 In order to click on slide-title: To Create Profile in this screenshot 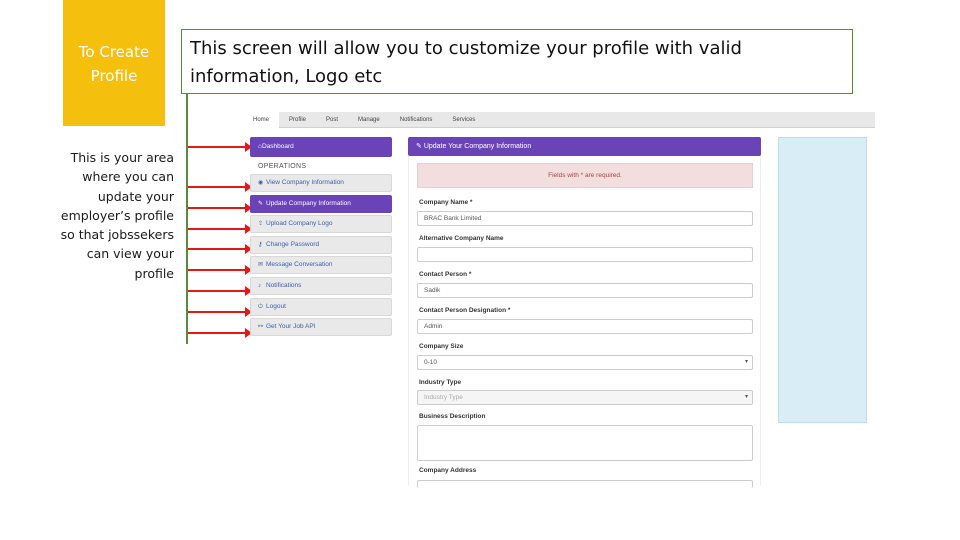, I will do `click(114, 63)`.